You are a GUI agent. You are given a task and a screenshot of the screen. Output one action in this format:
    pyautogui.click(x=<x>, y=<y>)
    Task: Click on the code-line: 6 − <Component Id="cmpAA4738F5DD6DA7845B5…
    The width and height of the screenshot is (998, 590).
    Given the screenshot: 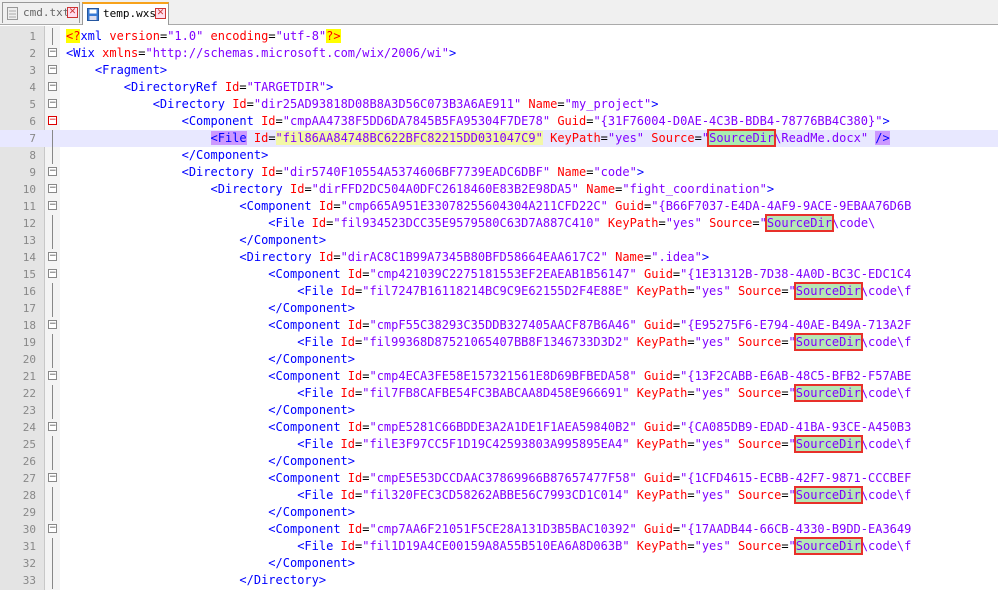 What is the action you would take?
    pyautogui.click(x=499, y=121)
    